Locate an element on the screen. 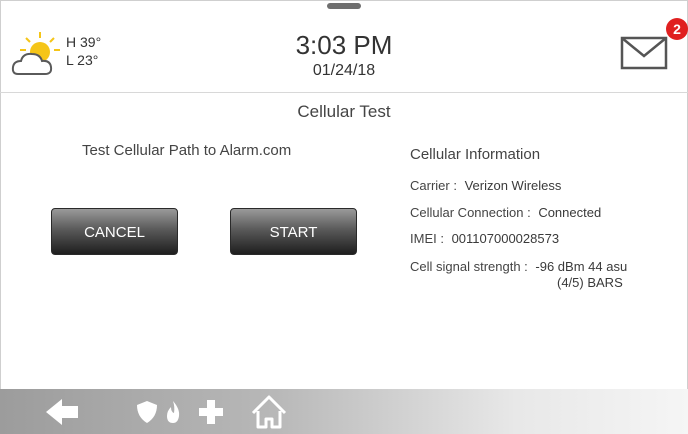  start-button: START is located at coordinates (293, 231).